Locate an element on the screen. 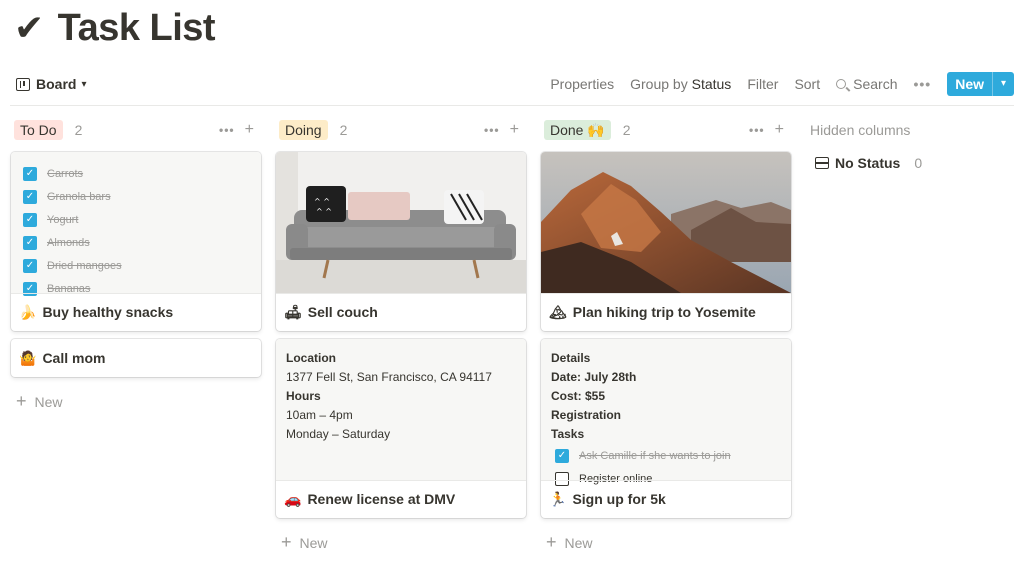 This screenshot has width=1024, height=566. add-card-doing: + New is located at coordinates (304, 542).